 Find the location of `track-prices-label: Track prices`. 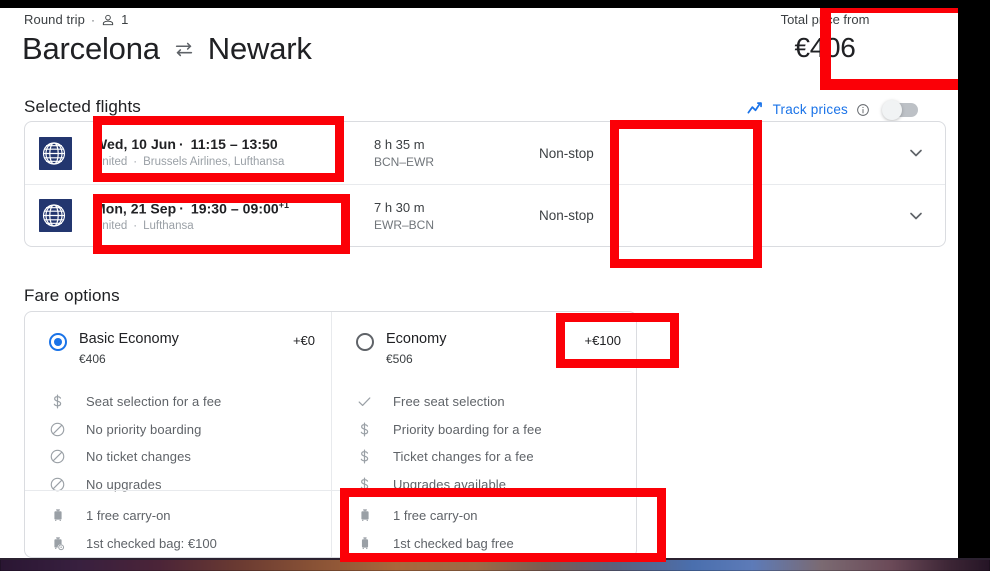

track-prices-label: Track prices is located at coordinates (810, 109).